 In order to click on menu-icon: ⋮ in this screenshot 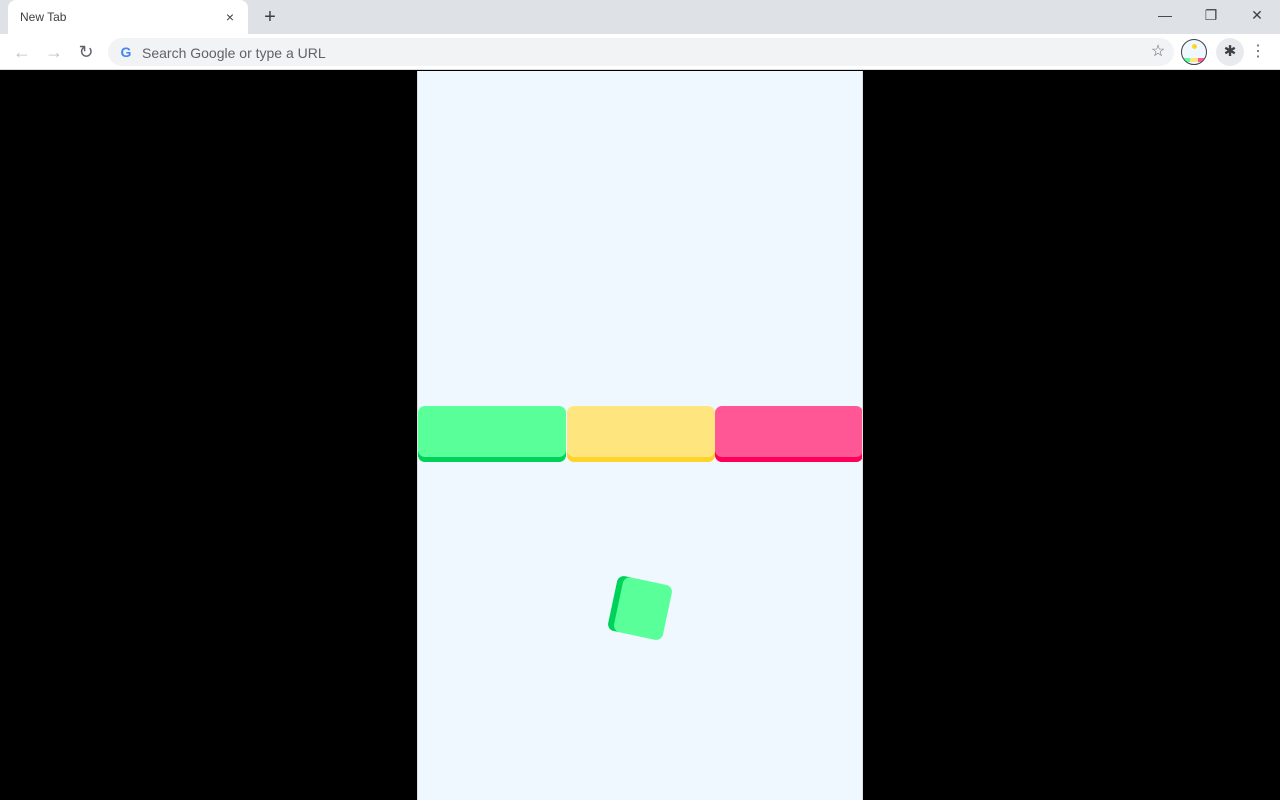, I will do `click(1258, 52)`.